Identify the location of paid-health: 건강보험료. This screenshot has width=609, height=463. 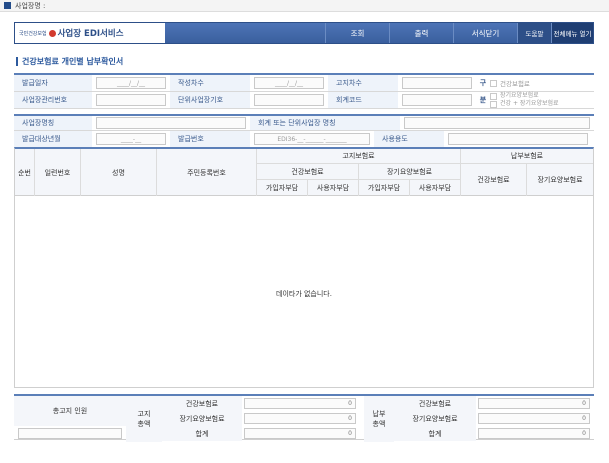
(494, 180).